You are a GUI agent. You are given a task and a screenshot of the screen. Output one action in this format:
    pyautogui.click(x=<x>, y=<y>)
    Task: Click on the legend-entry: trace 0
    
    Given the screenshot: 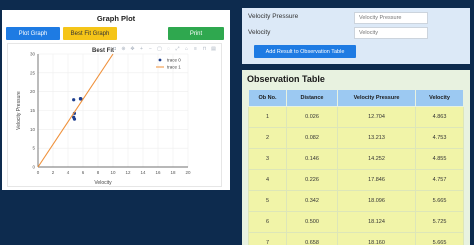 What is the action you would take?
    pyautogui.click(x=174, y=60)
    